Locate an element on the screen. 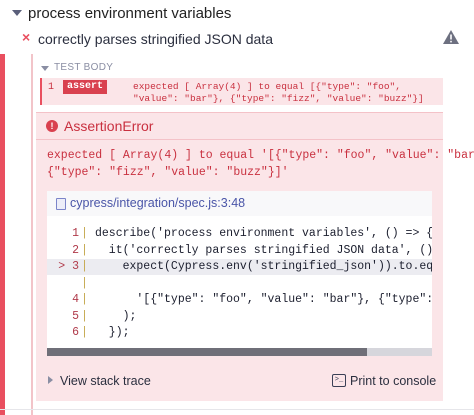  scrollbar-thumb is located at coordinates (207, 352).